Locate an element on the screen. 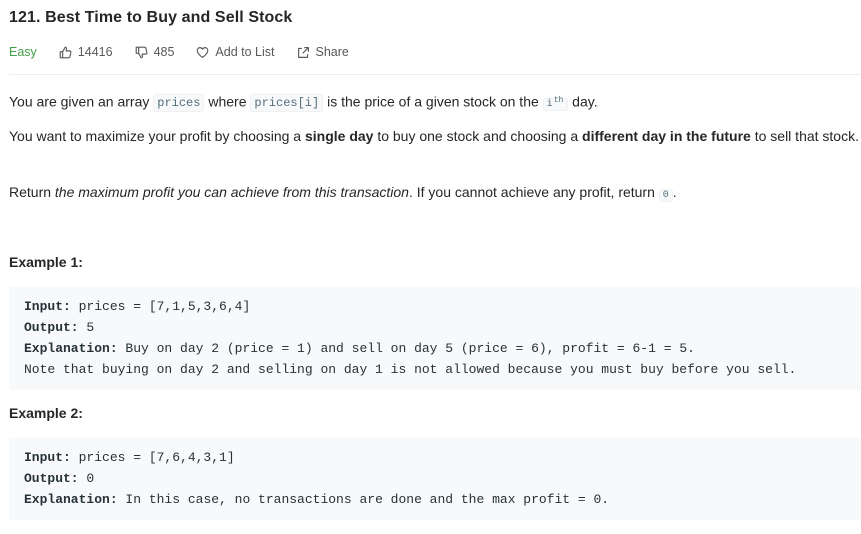  inline-code-i: ith is located at coordinates (555, 104).